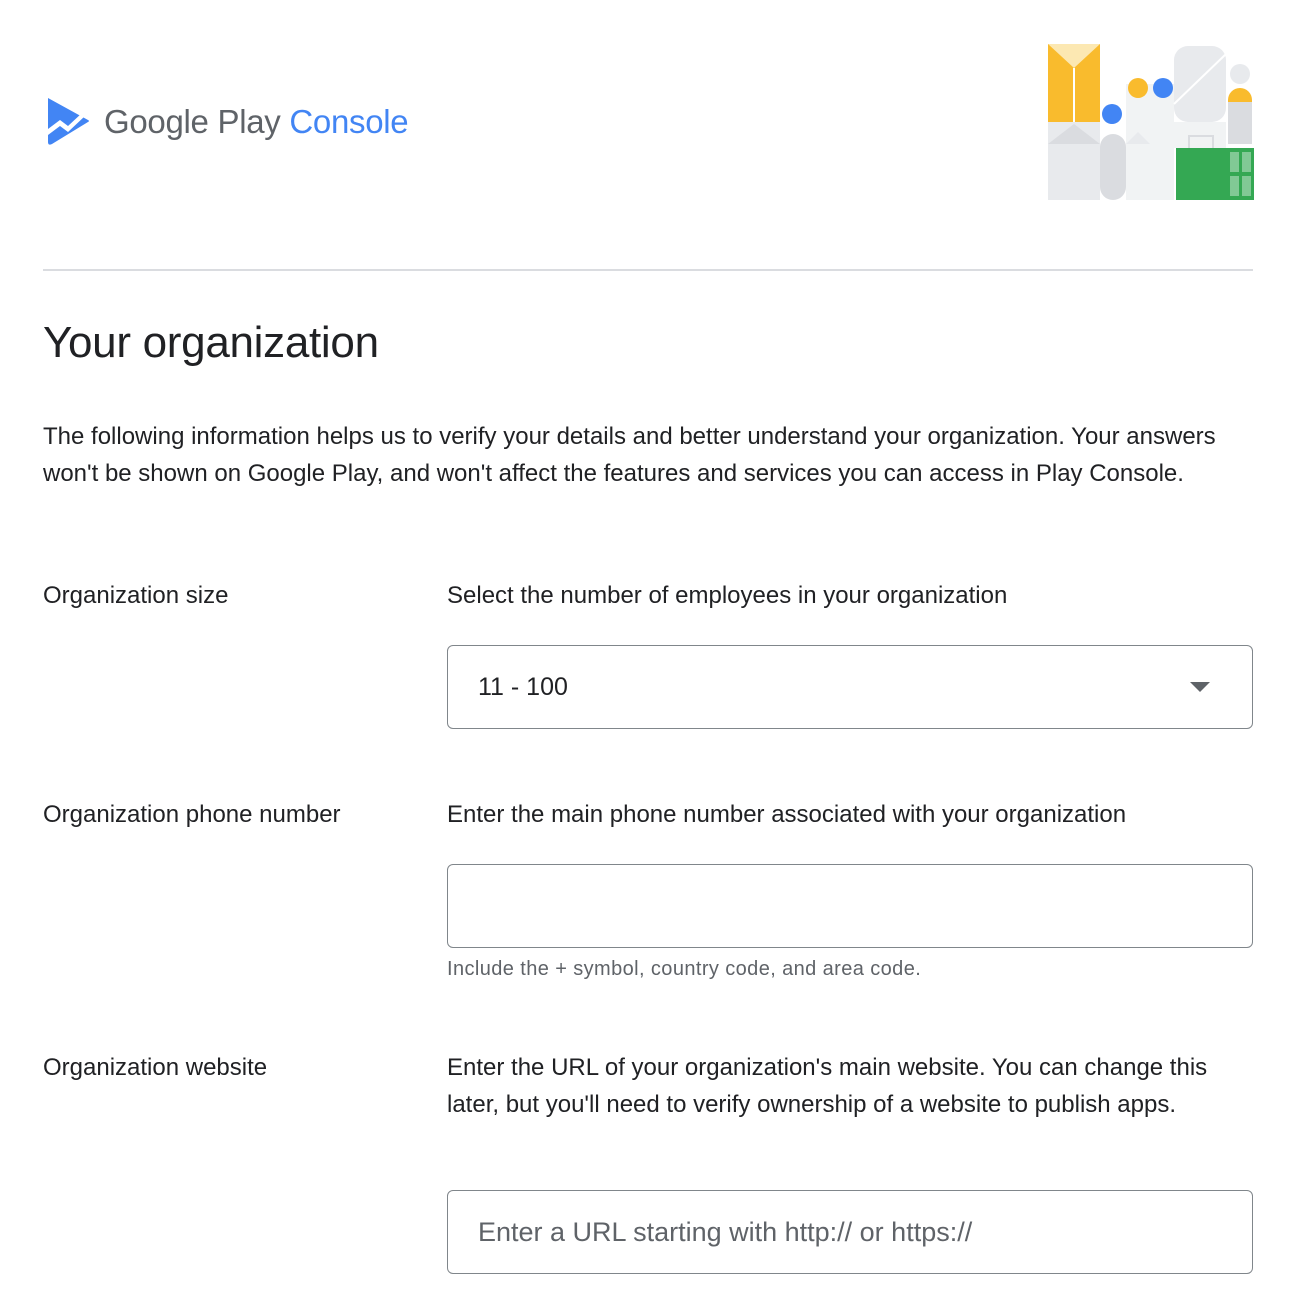 This screenshot has width=1292, height=1314. Describe the element at coordinates (136, 595) in the screenshot. I see `org-size-label: Organization size` at that location.